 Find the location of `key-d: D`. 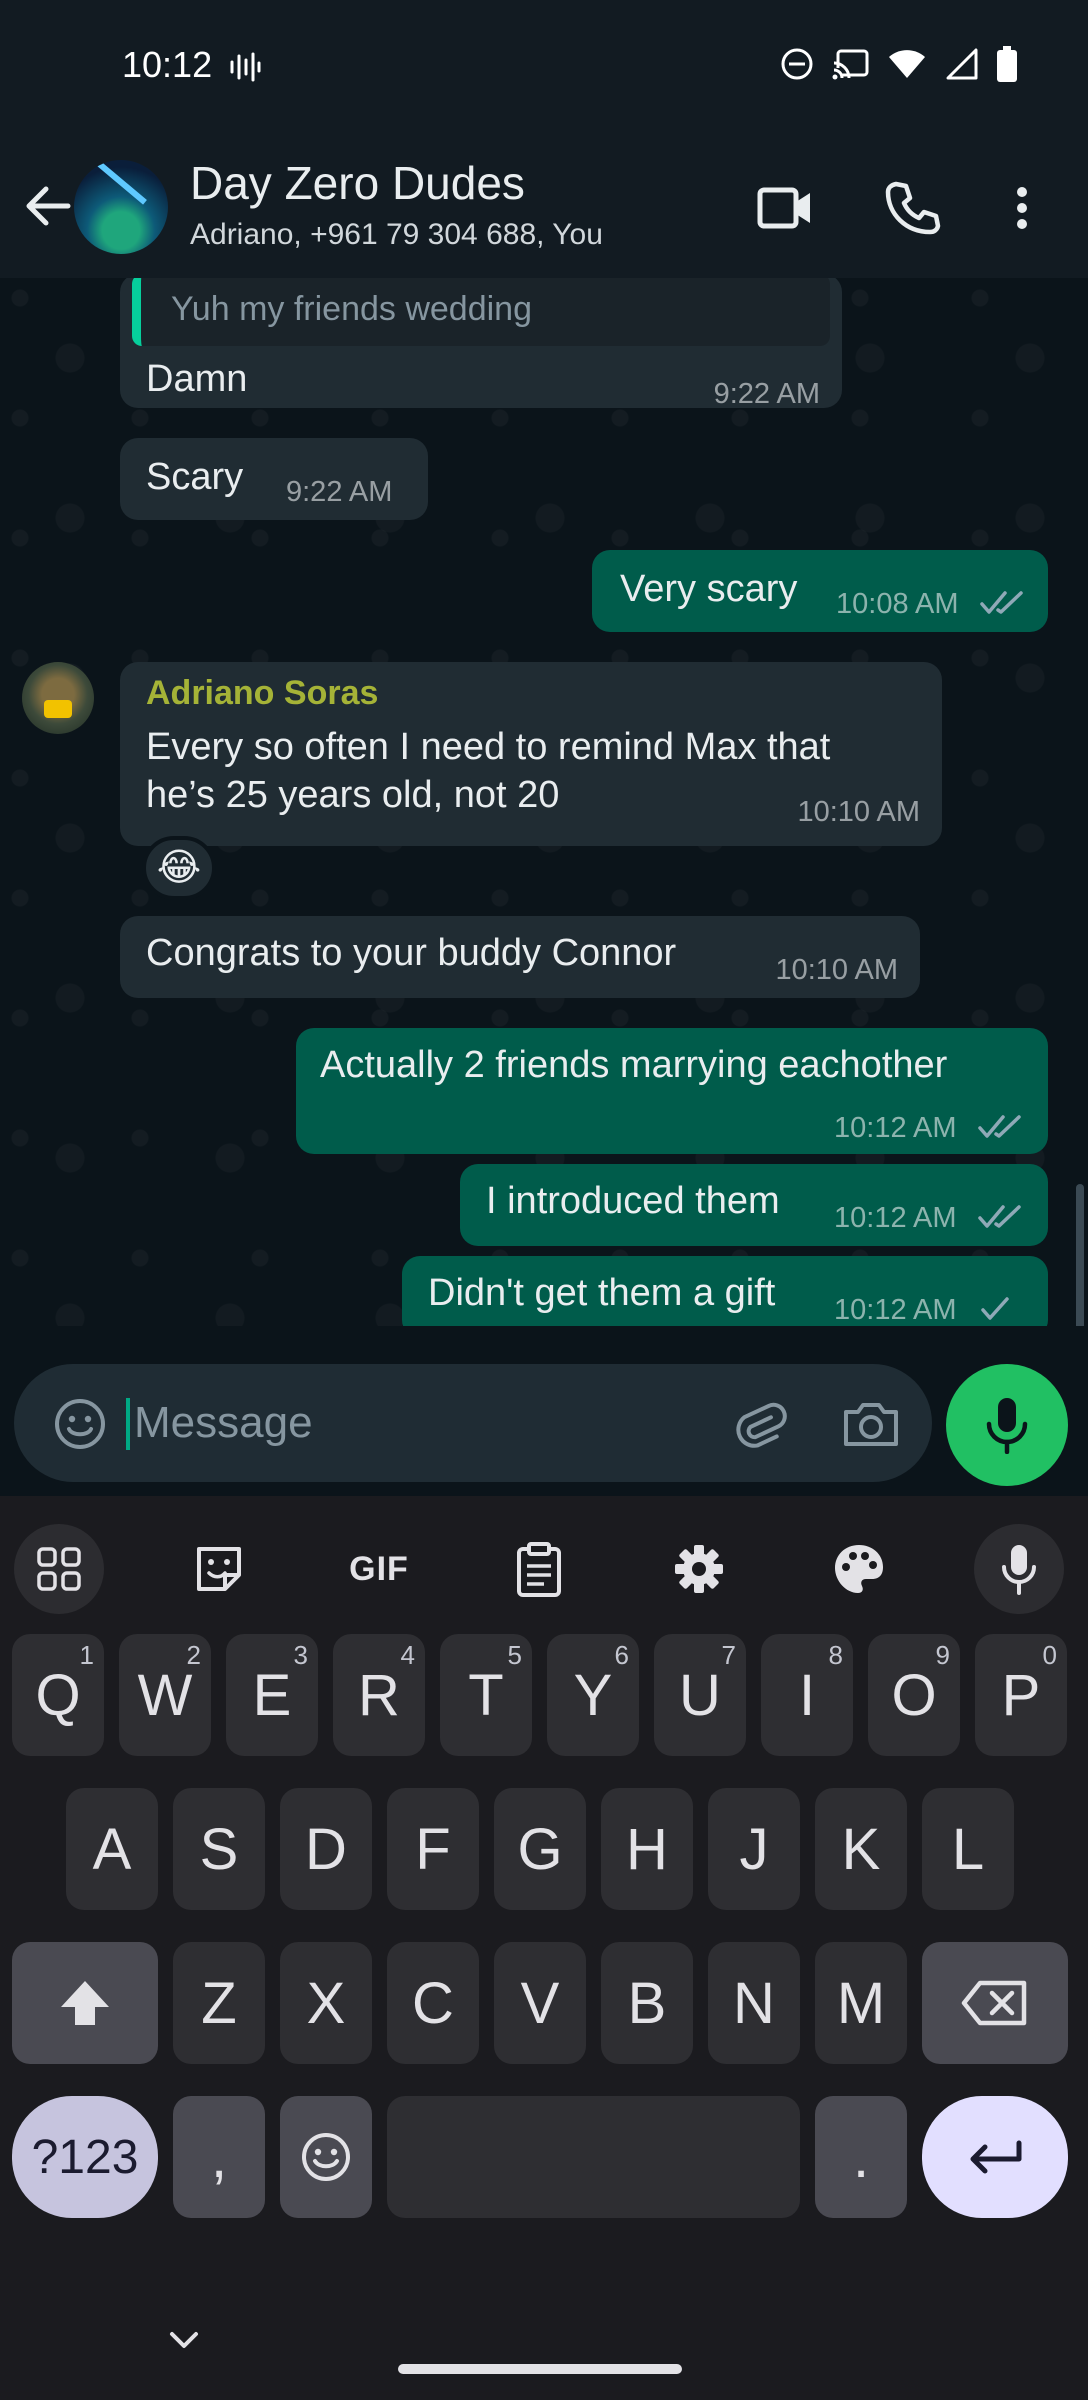

key-d: D is located at coordinates (326, 1849).